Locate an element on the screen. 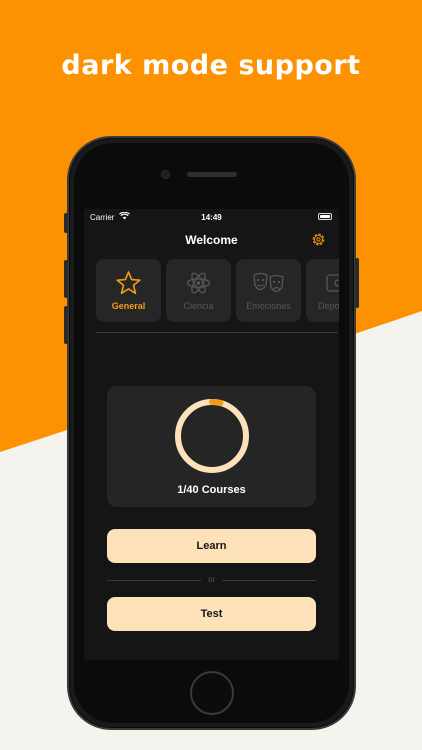 Image resolution: width=422 pixels, height=750 pixels. volume-down-button is located at coordinates (66, 325).